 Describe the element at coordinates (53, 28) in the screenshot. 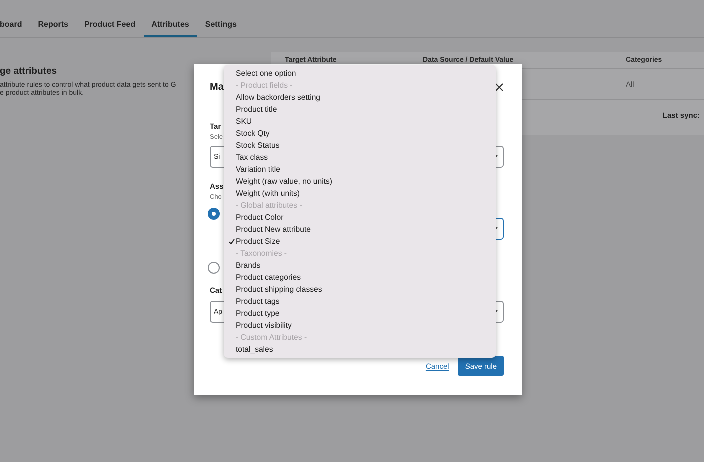

I see `nav-tab: Reports` at that location.